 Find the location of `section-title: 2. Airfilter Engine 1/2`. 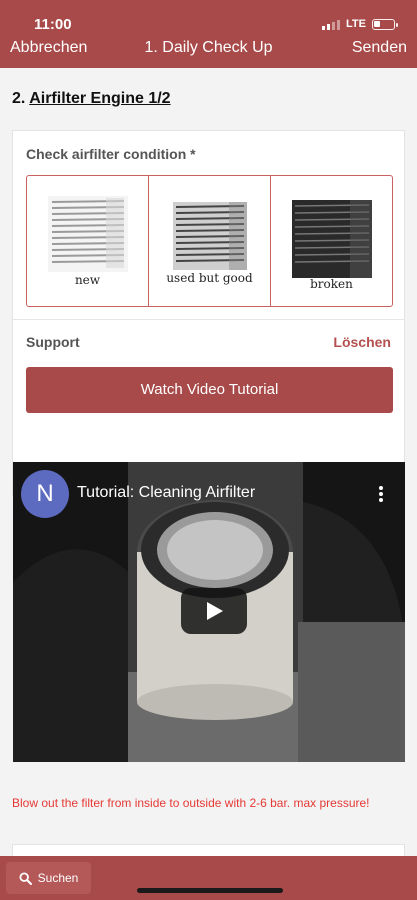

section-title: 2. Airfilter Engine 1/2 is located at coordinates (91, 99).